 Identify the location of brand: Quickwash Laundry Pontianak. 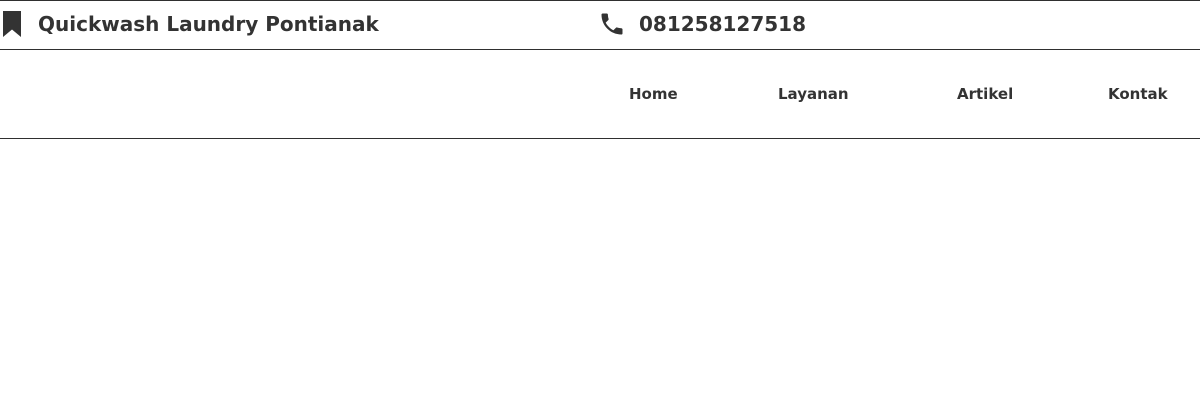
(191, 24).